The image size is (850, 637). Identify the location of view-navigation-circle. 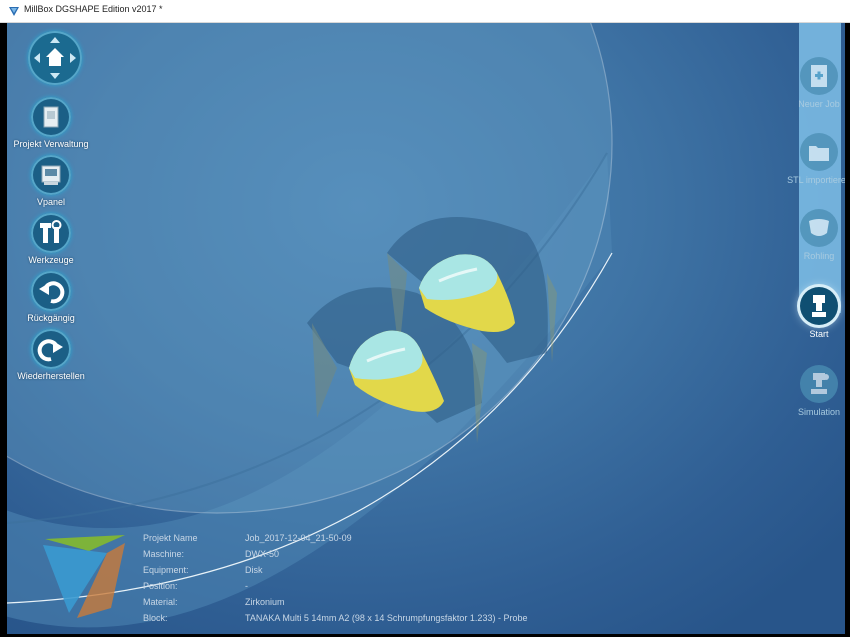
(55, 58).